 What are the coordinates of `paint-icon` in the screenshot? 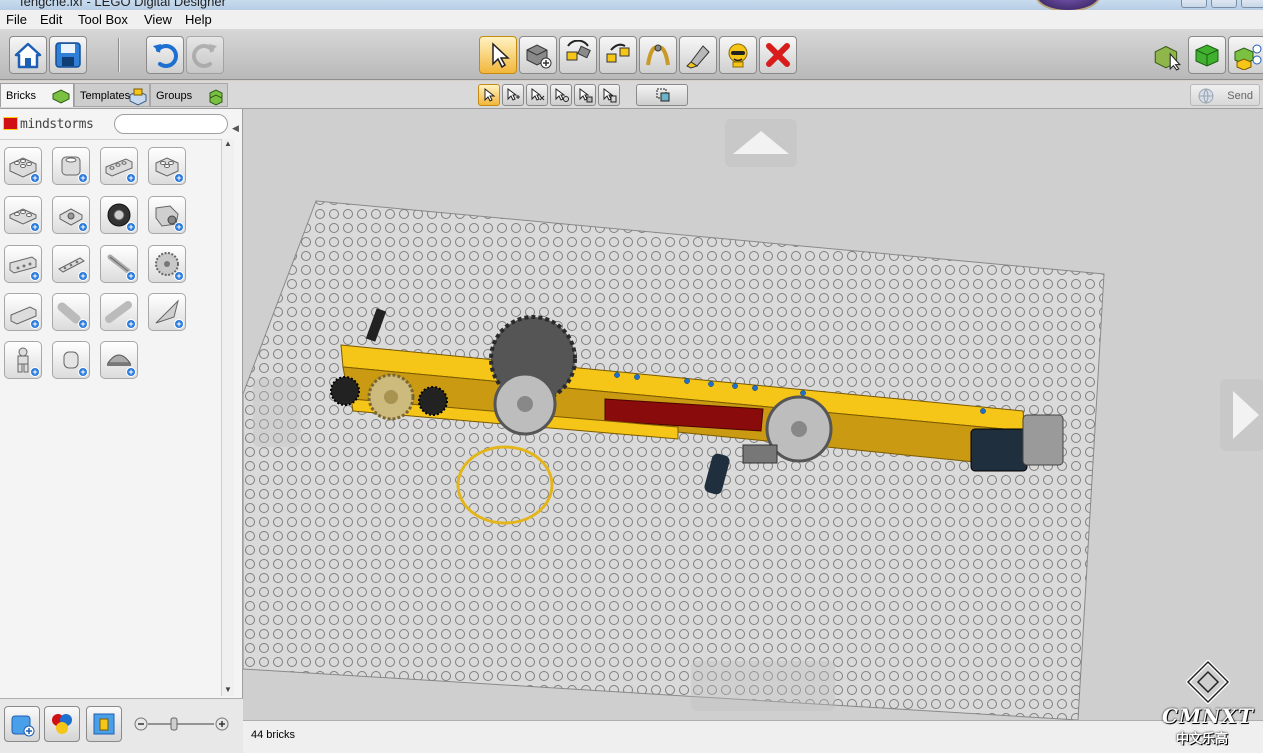 It's located at (698, 57).